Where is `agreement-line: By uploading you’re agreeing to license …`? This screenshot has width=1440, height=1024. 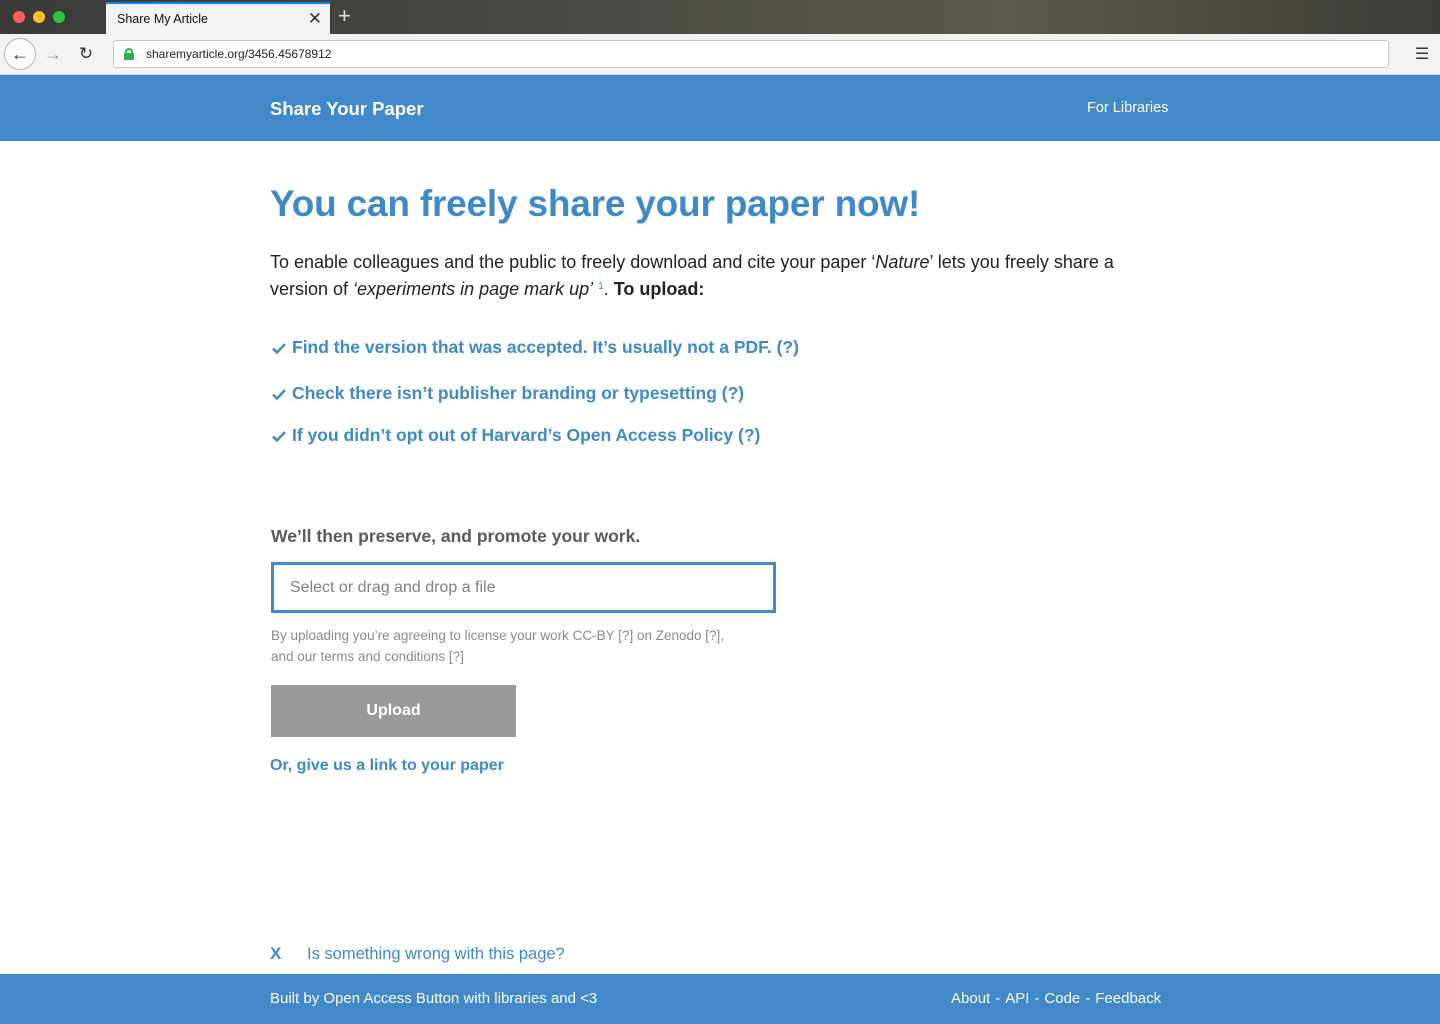
agreement-line: By uploading you’re agreeing to license … is located at coordinates (498, 635).